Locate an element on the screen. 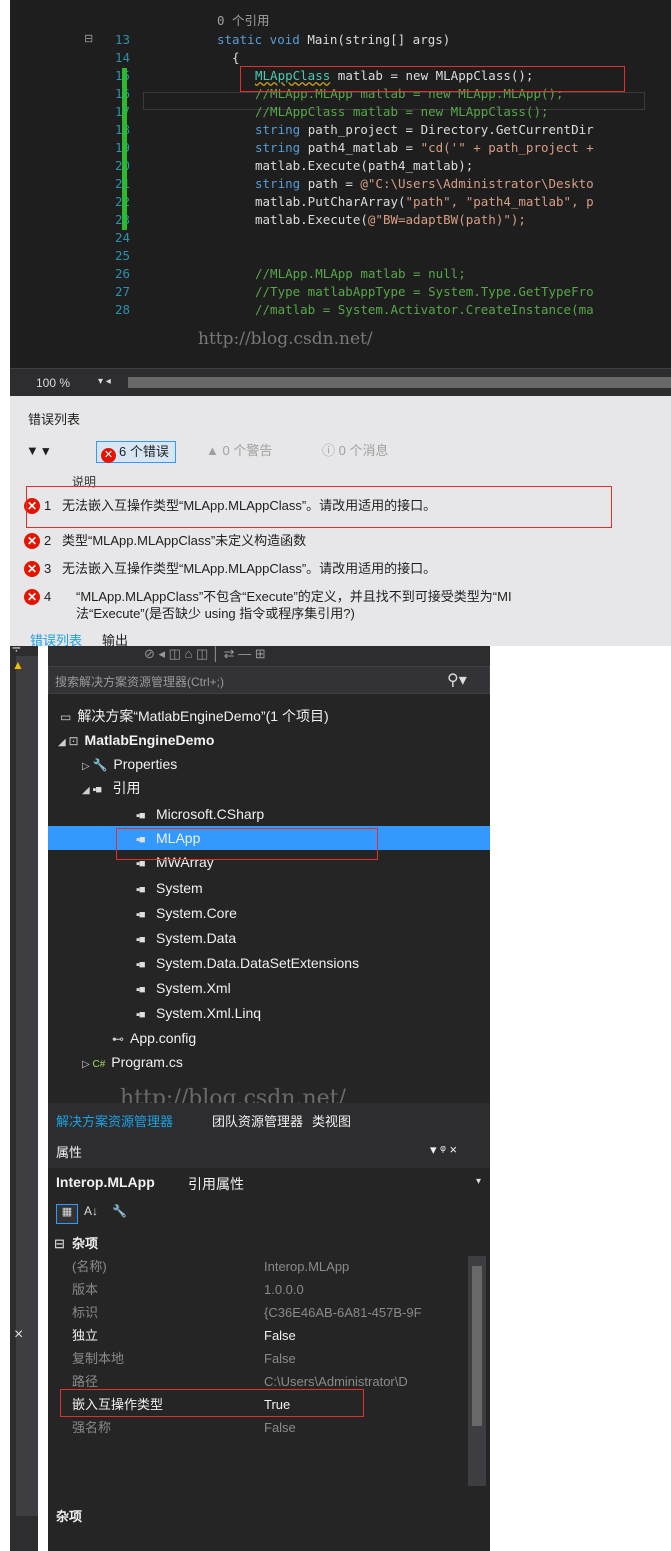 This screenshot has height=1551, width=671. watermark-text: http://blog.csdn.net/ is located at coordinates (285, 339).